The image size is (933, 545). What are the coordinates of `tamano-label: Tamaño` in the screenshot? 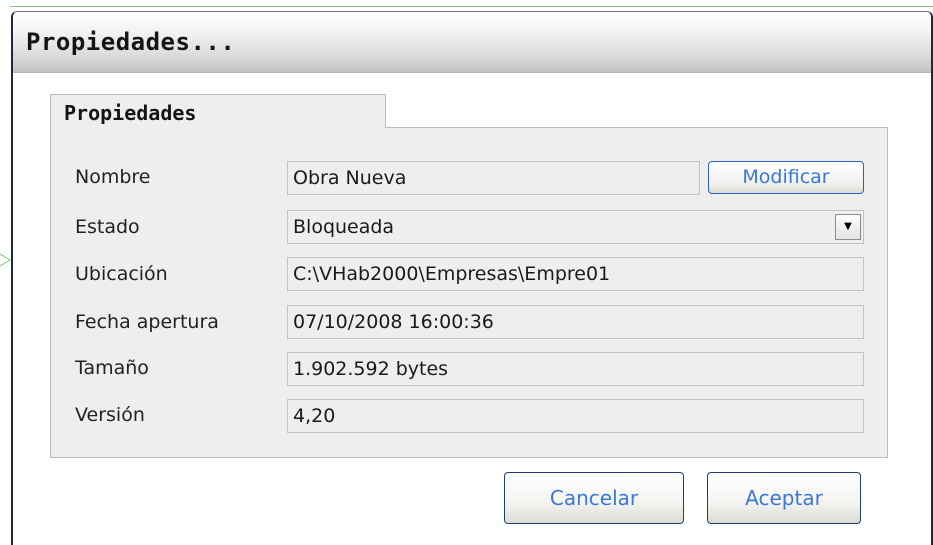 It's located at (112, 368).